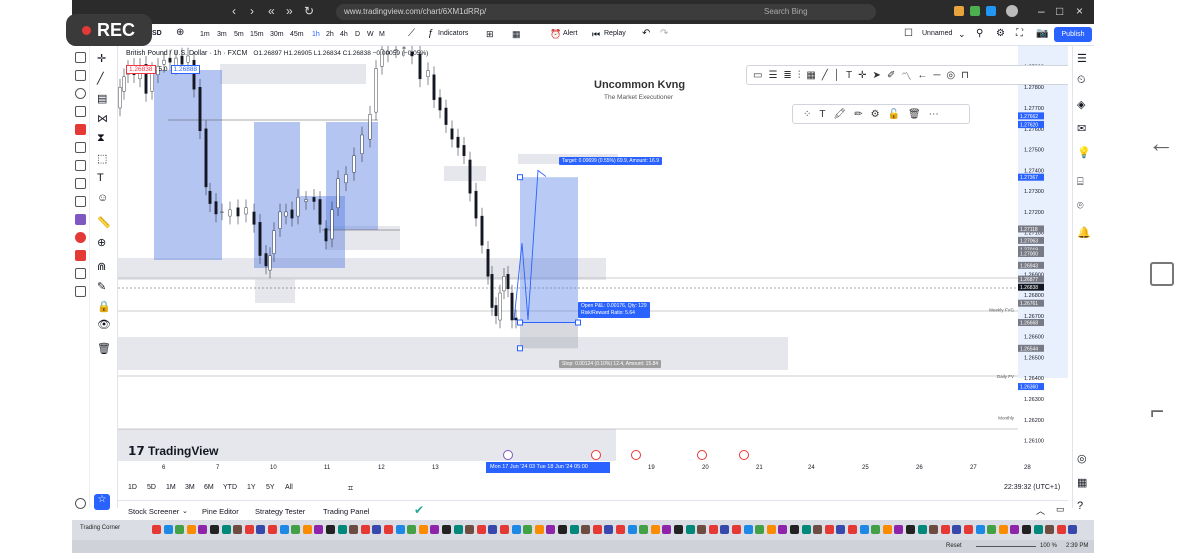 This screenshot has height=553, width=1200. Describe the element at coordinates (875, 114) in the screenshot. I see `object-settings-icon: ⚙` at that location.